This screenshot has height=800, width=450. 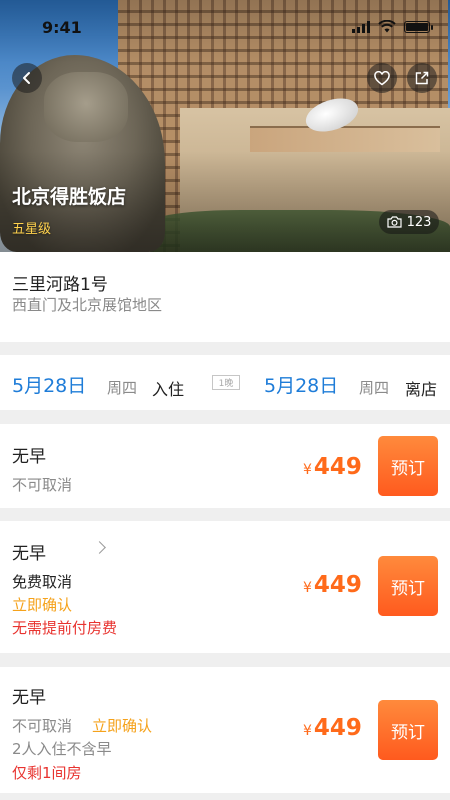 What do you see at coordinates (60, 285) in the screenshot?
I see `address-street: 三里河路1号` at bounding box center [60, 285].